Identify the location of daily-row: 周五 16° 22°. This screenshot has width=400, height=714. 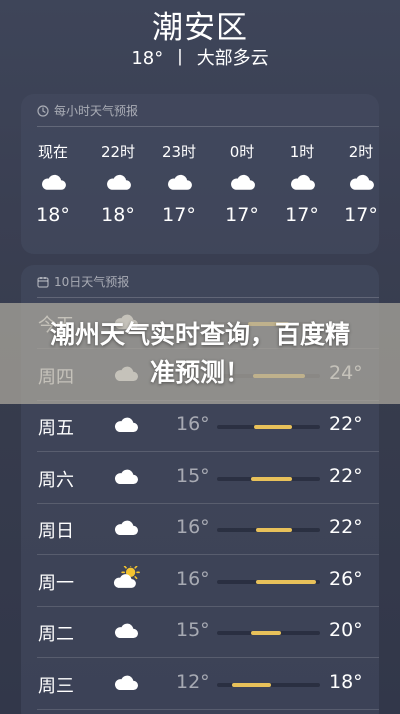
(200, 426).